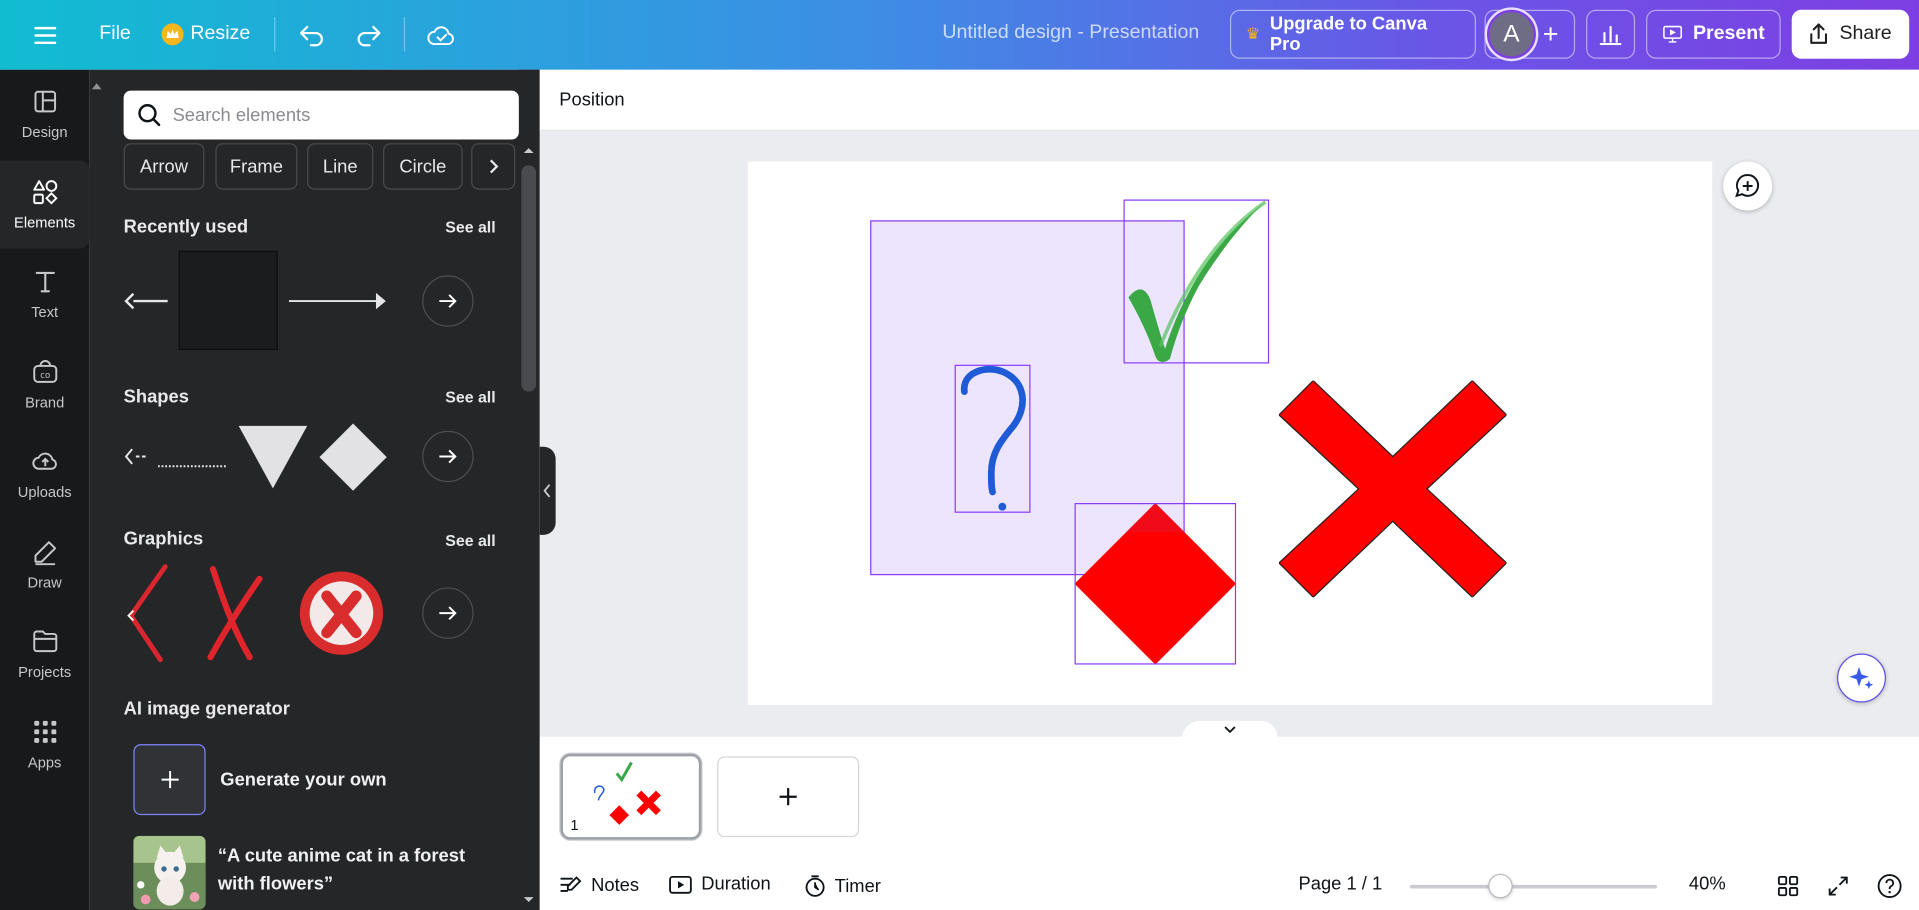 The height and width of the screenshot is (910, 1919). I want to click on comment-plus-icon, so click(1747, 186).